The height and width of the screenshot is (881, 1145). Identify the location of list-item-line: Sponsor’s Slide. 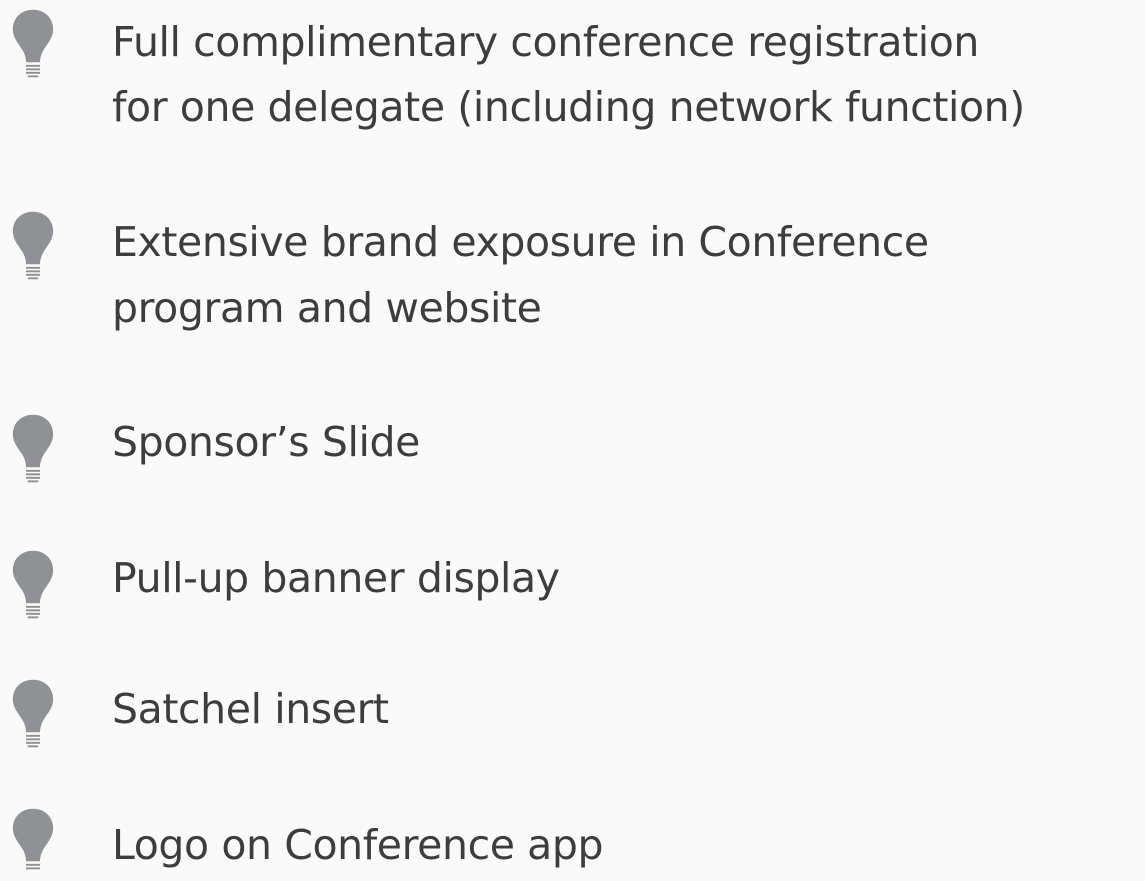
(266, 442).